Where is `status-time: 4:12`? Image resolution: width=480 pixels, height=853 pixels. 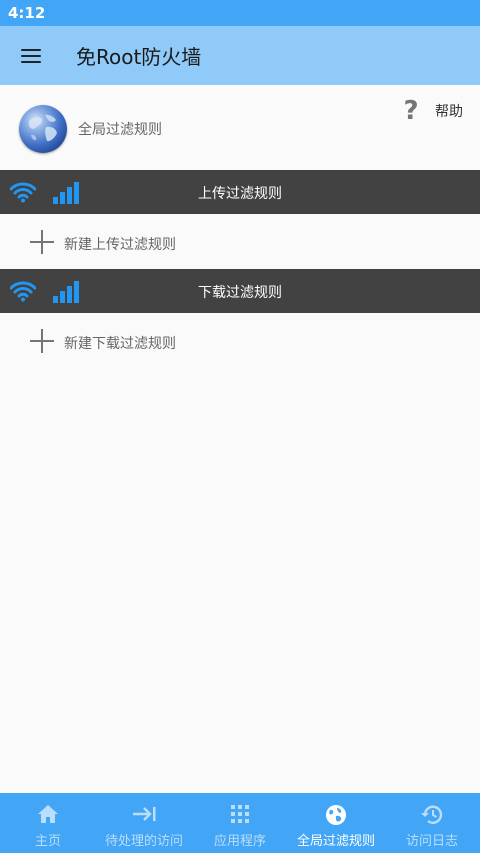
status-time: 4:12 is located at coordinates (27, 13).